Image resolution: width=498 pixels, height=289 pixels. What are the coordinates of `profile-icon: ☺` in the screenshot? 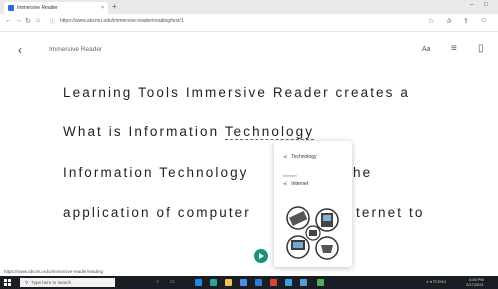 It's located at (483, 20).